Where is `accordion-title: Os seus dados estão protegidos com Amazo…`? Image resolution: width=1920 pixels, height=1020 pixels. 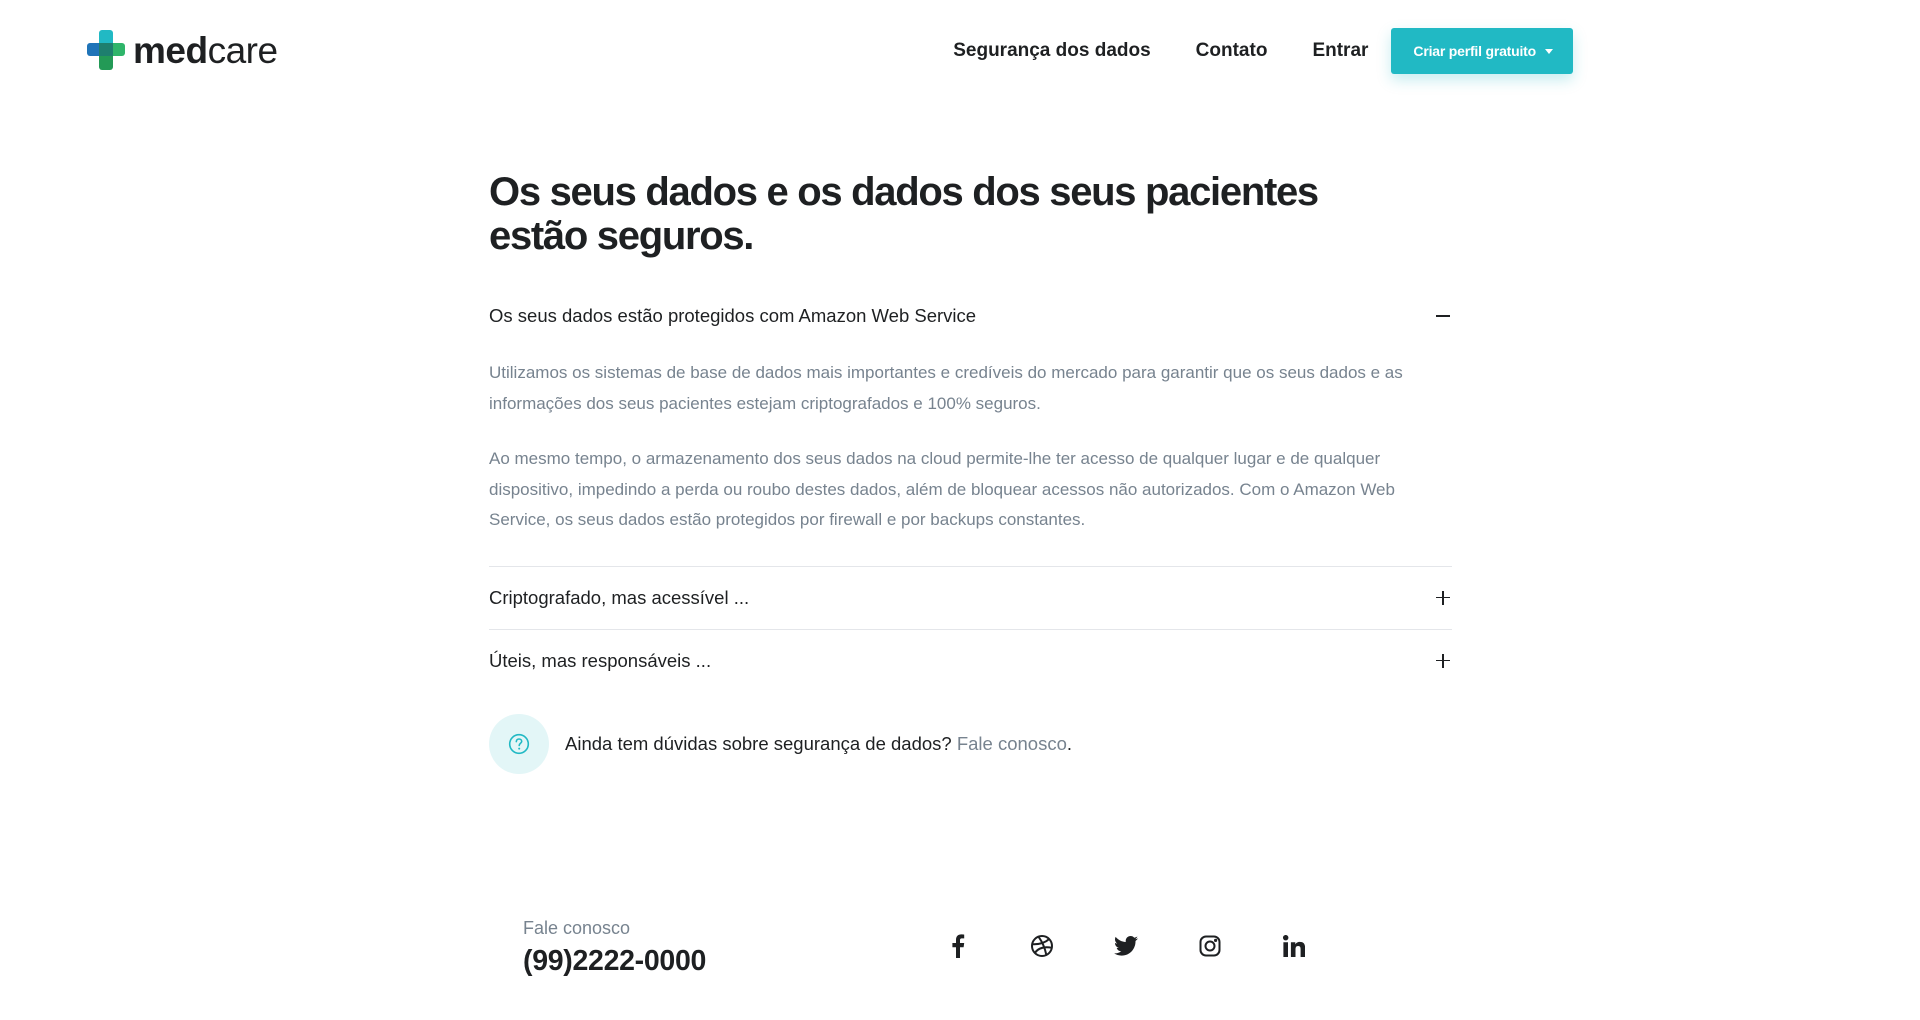
accordion-title: Os seus dados estão protegidos com Amazo… is located at coordinates (733, 315).